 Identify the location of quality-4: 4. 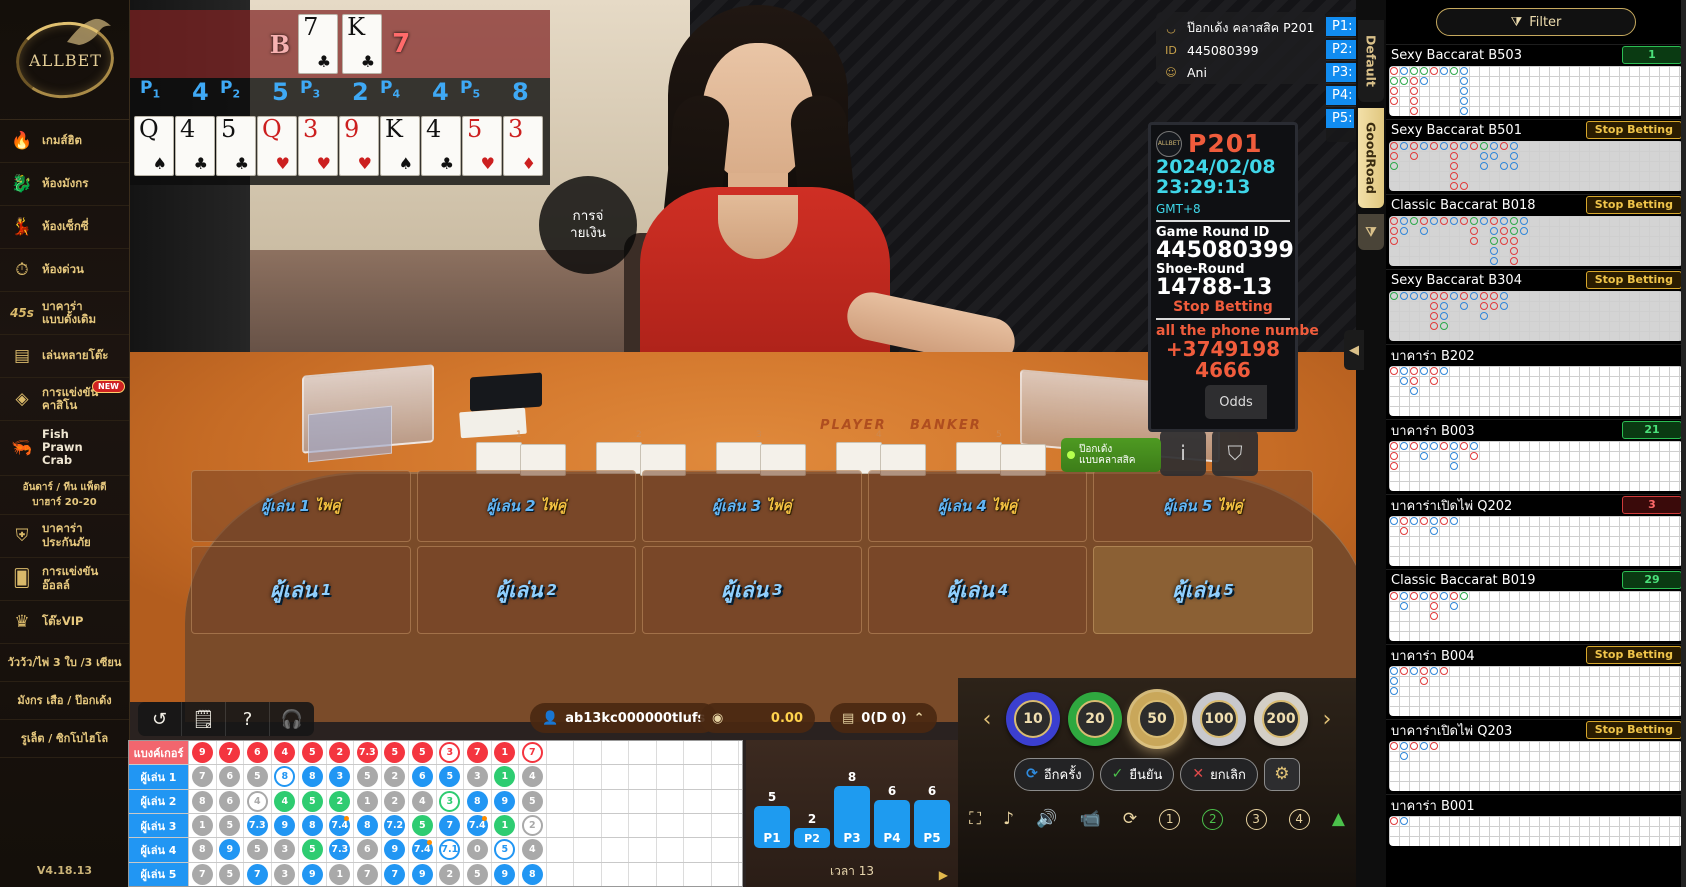
(1299, 819).